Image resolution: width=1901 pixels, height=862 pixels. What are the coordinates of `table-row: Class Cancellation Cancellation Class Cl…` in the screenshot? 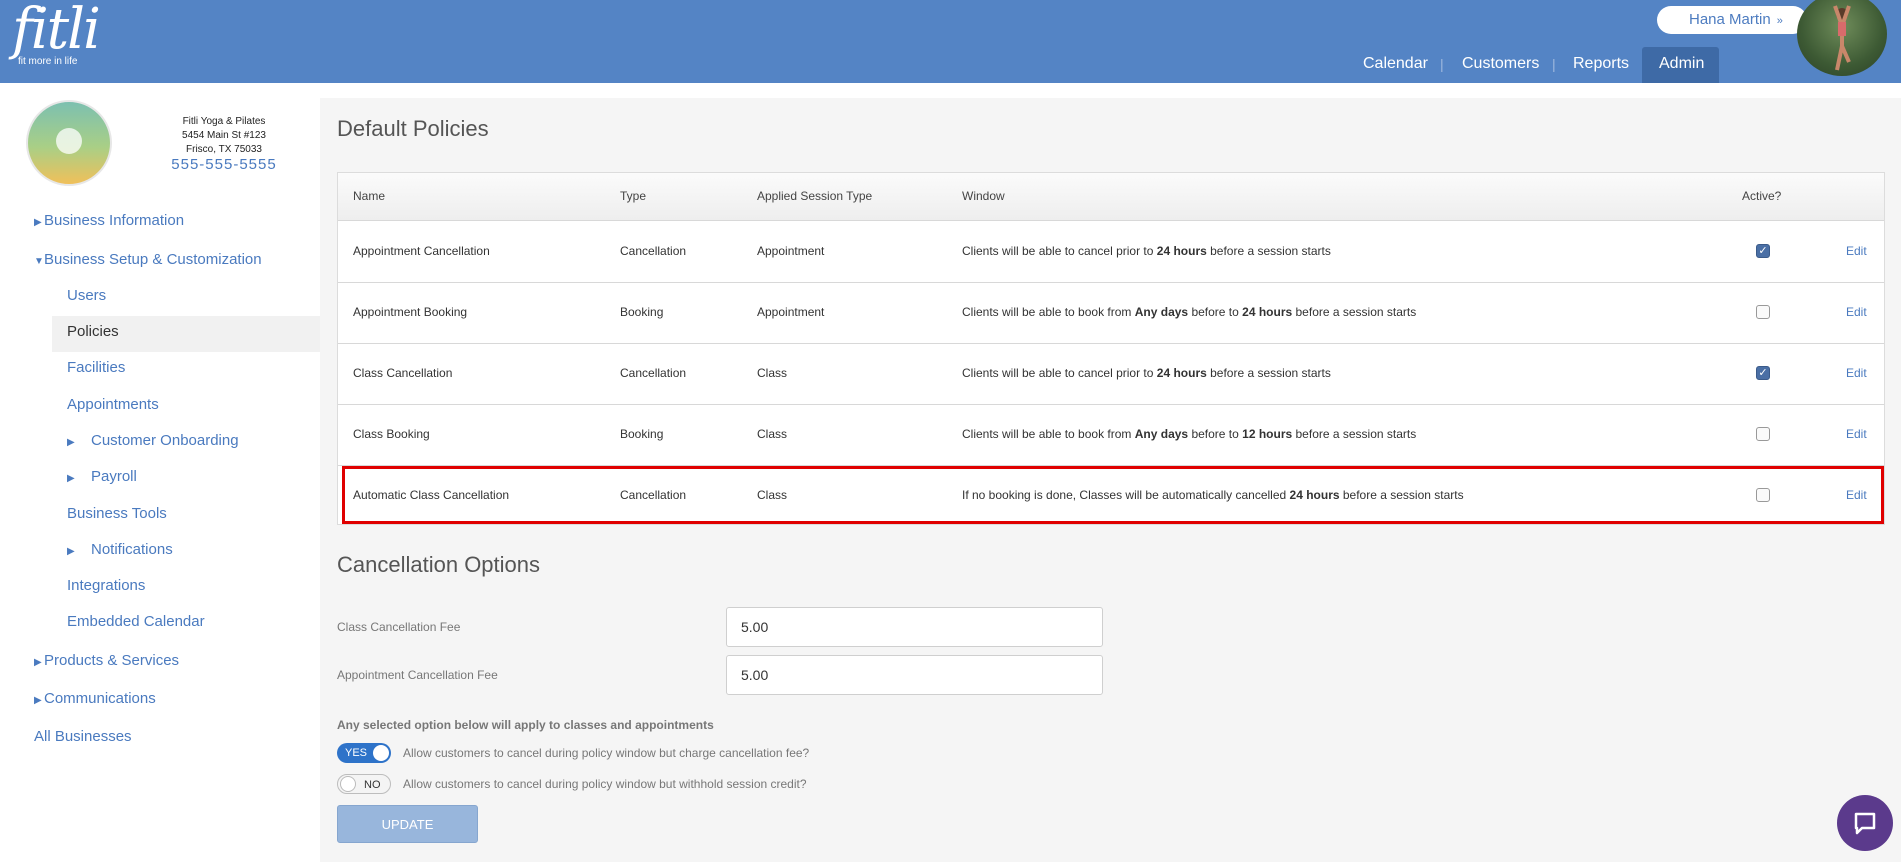 It's located at (1111, 374).